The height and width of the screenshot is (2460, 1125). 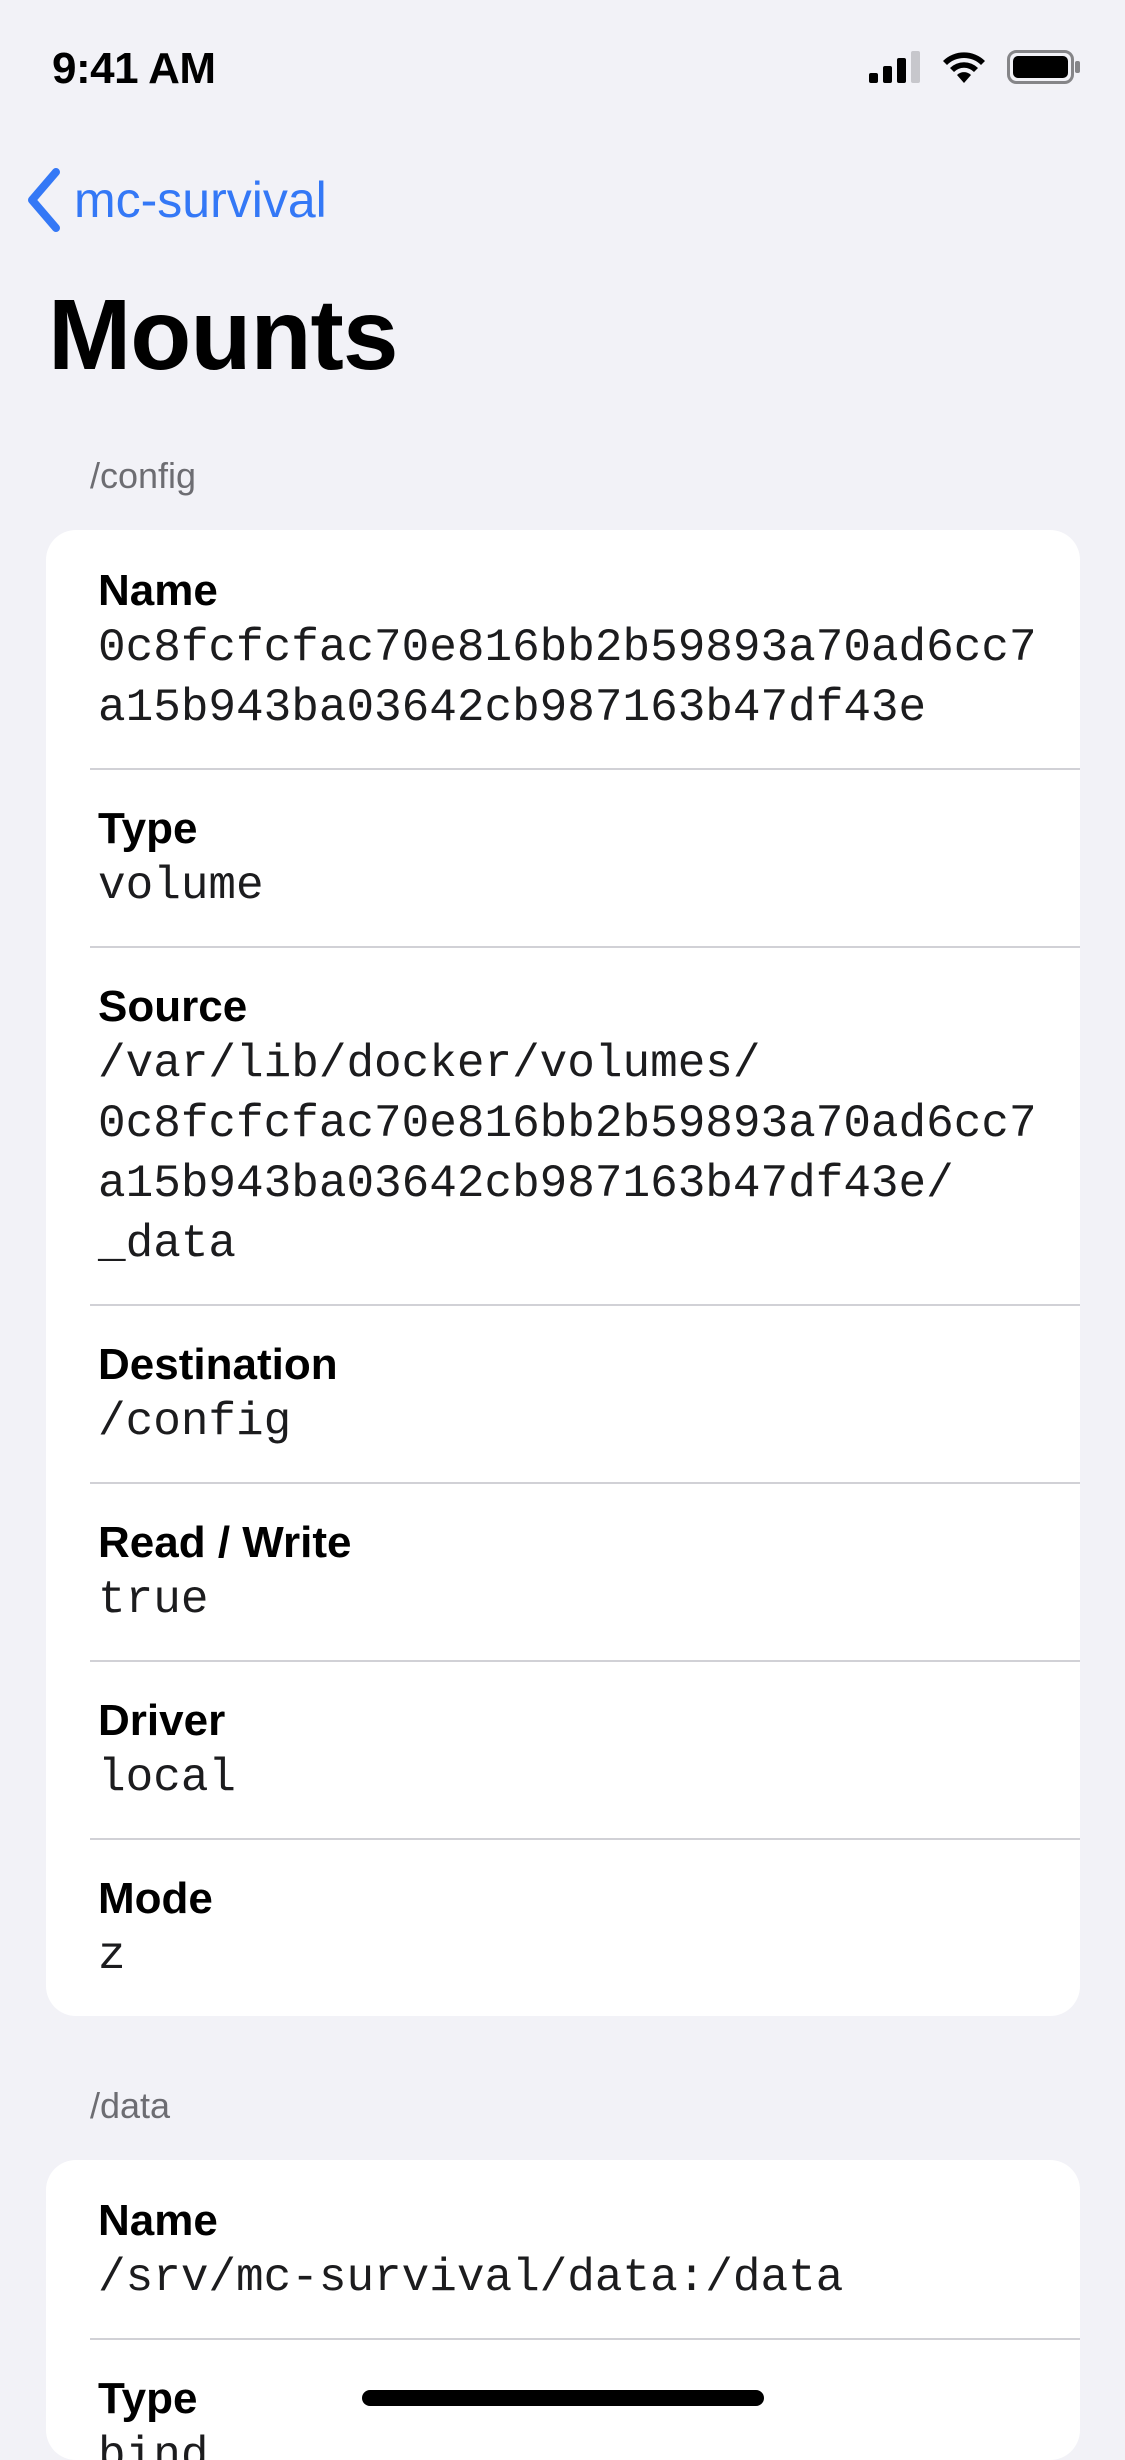 I want to click on field-row-mode: Mode z, so click(x=563, y=1927).